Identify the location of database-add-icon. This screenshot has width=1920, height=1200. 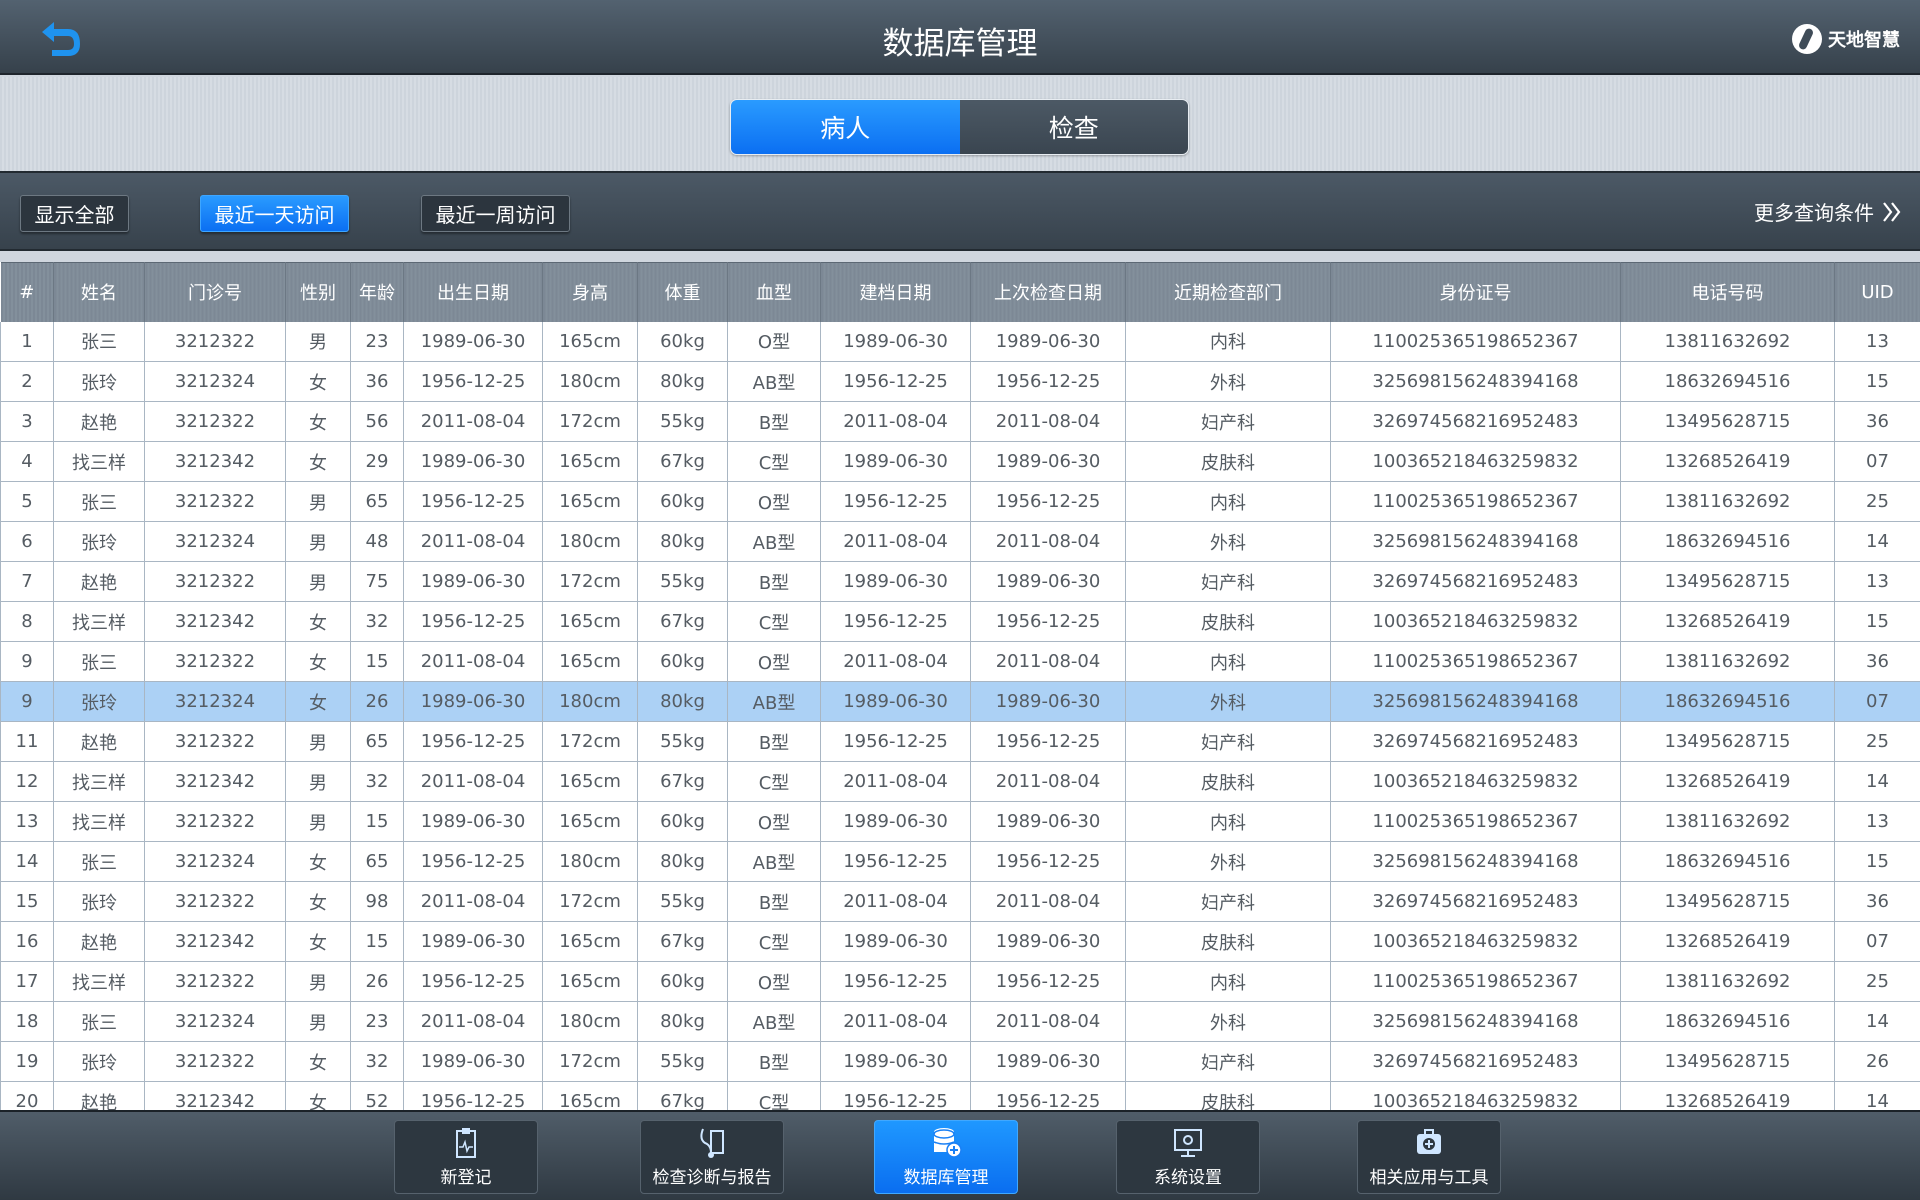
(947, 1143).